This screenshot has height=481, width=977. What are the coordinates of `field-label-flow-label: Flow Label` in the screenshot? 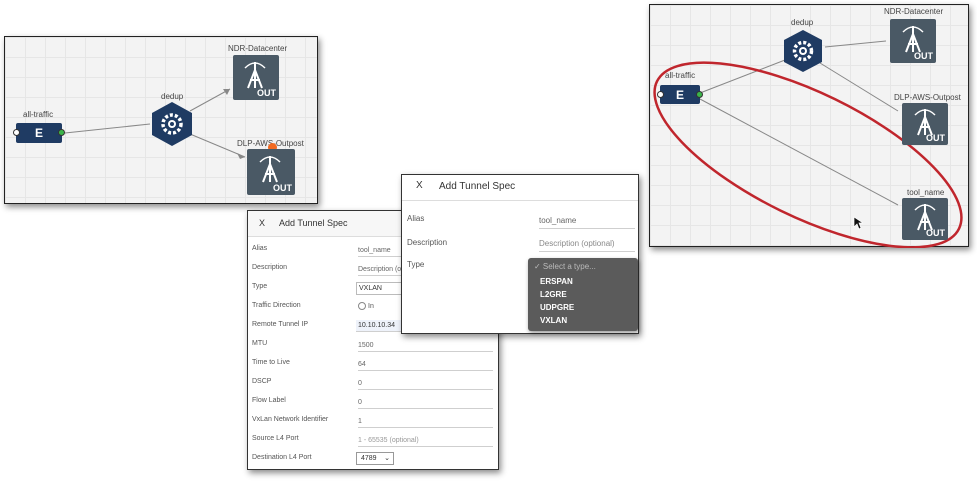 It's located at (269, 400).